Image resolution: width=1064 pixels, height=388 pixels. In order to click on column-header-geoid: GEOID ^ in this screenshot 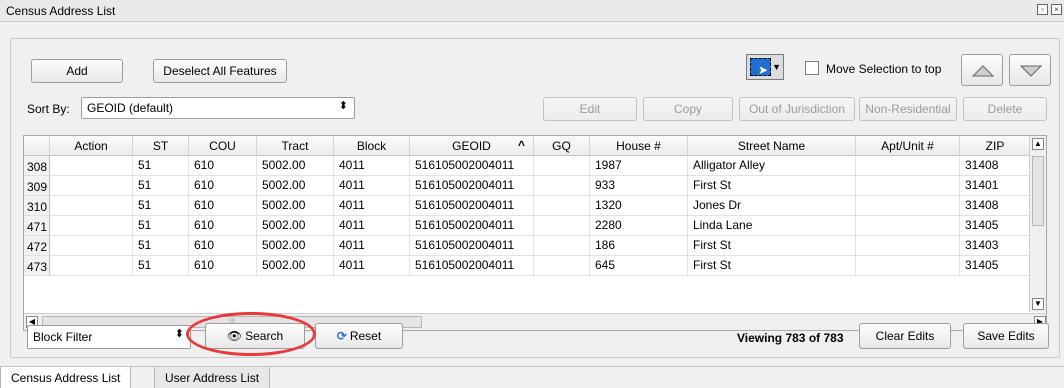, I will do `click(472, 146)`.